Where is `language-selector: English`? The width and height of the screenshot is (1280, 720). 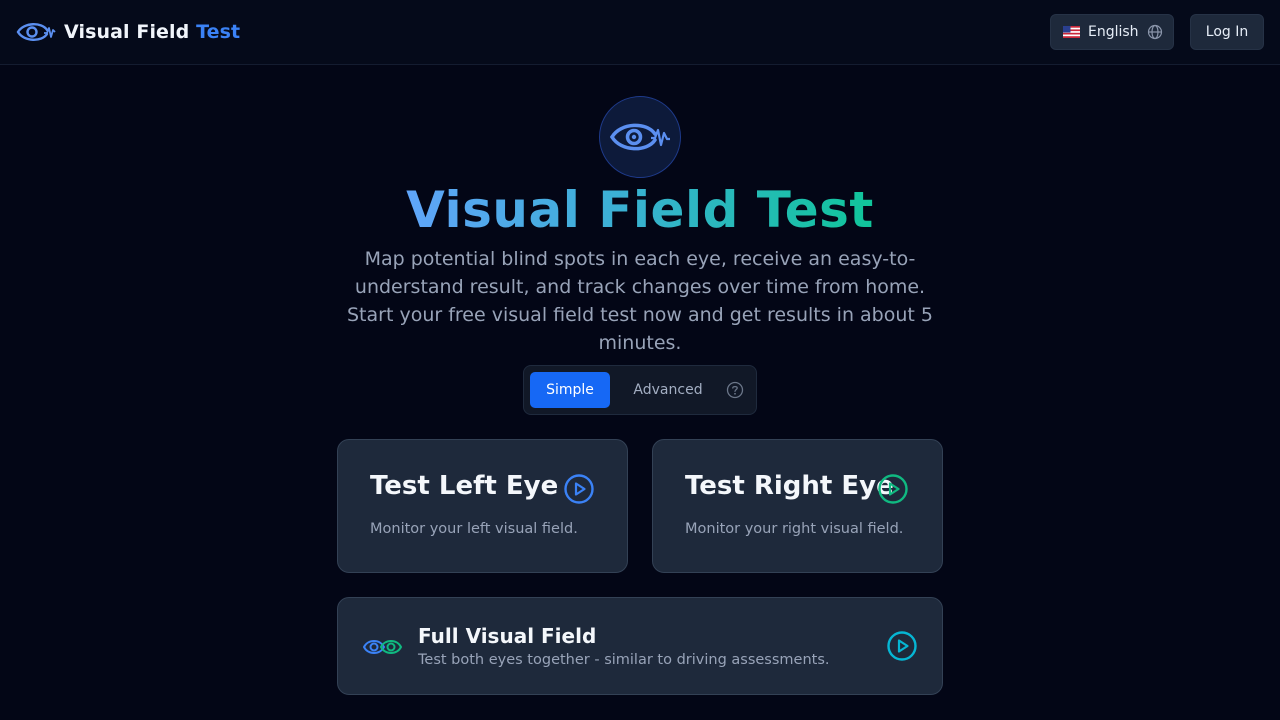
language-selector: English is located at coordinates (1112, 32).